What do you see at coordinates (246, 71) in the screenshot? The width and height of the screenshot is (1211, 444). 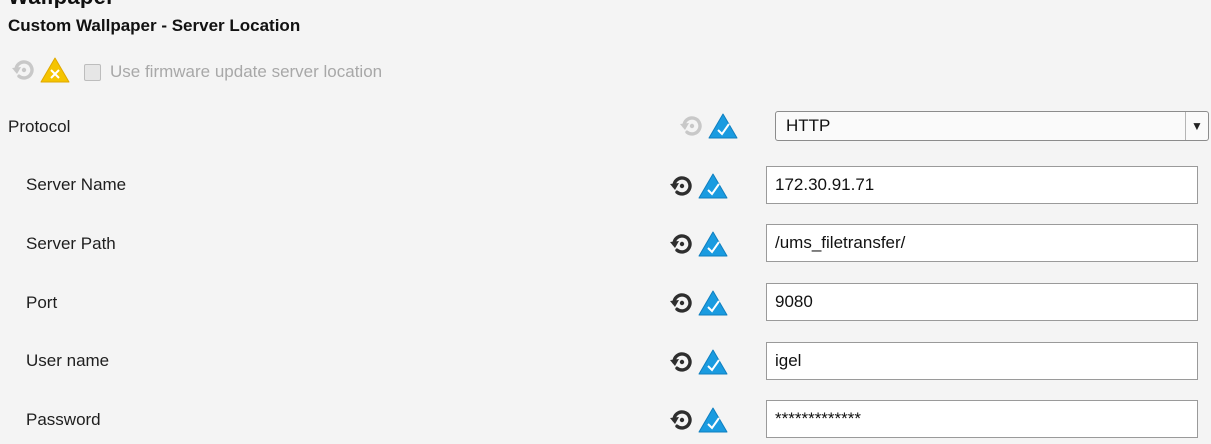 I see `use-firmware-label: Use firmware update server location` at bounding box center [246, 71].